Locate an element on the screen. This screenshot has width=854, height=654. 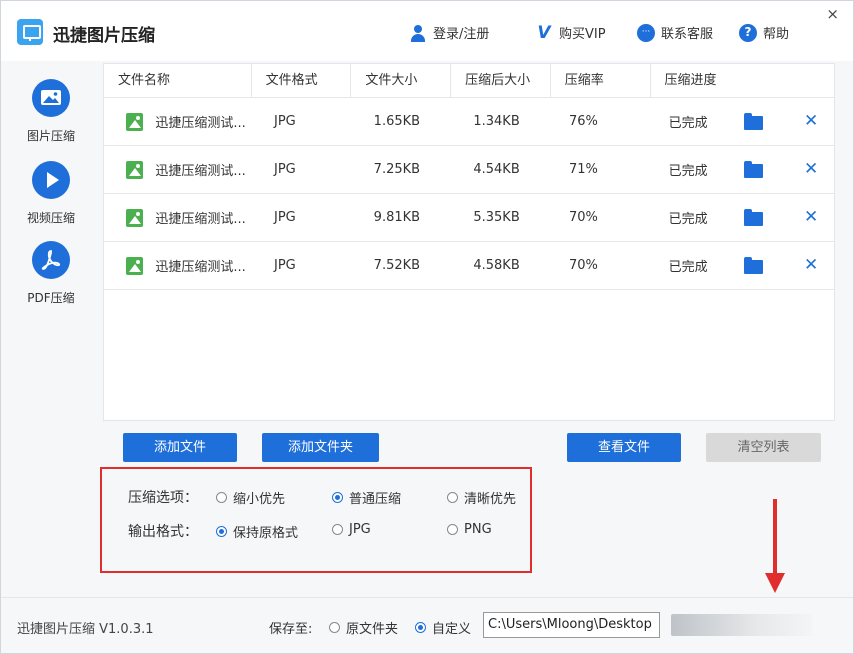
add-file-button: 添加文件 is located at coordinates (180, 447).